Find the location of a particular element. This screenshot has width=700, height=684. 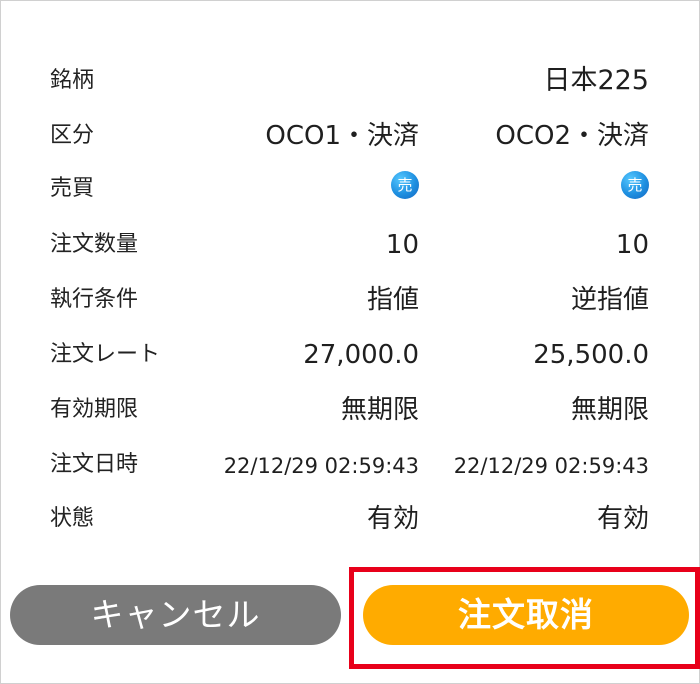

row-side: 売買 売 売 is located at coordinates (350, 189).